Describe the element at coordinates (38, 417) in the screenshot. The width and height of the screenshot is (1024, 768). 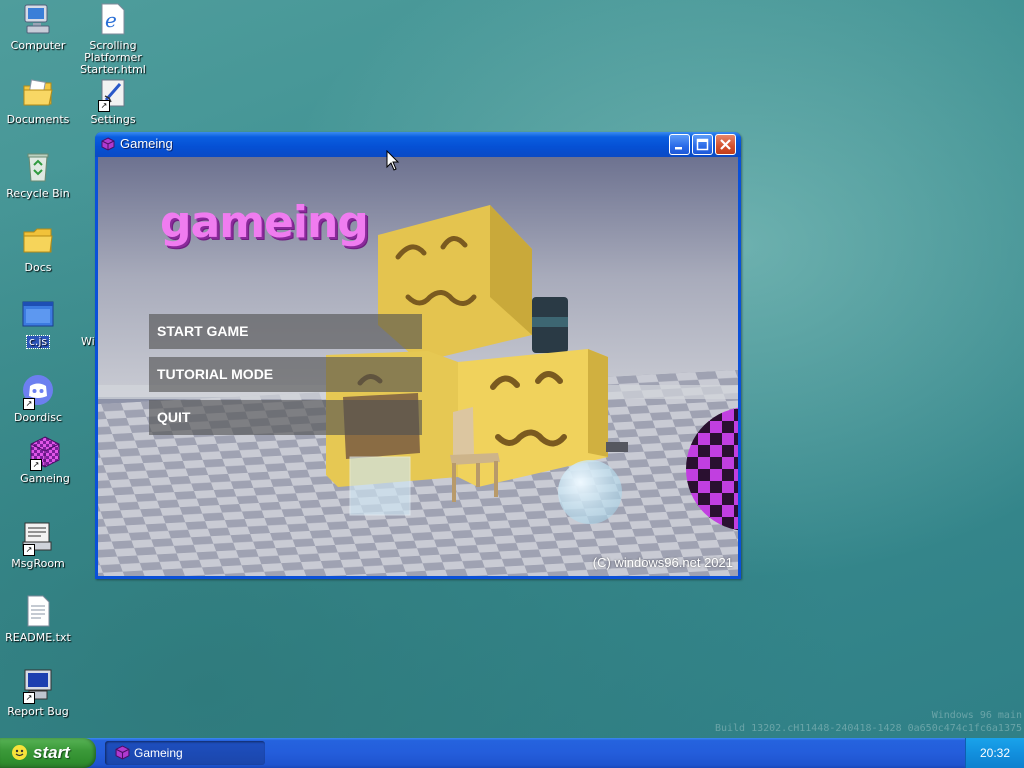
I see `desktop-icon-label: Doordisc` at that location.